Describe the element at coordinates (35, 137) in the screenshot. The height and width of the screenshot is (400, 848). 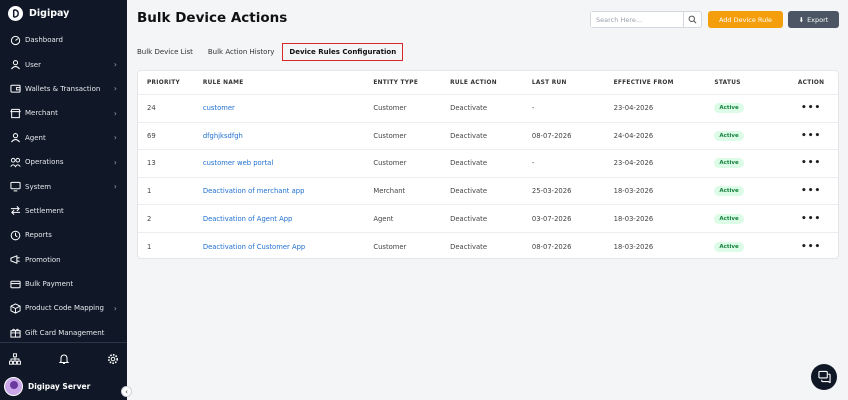
I see `sidebar-item-label: Agent` at that location.